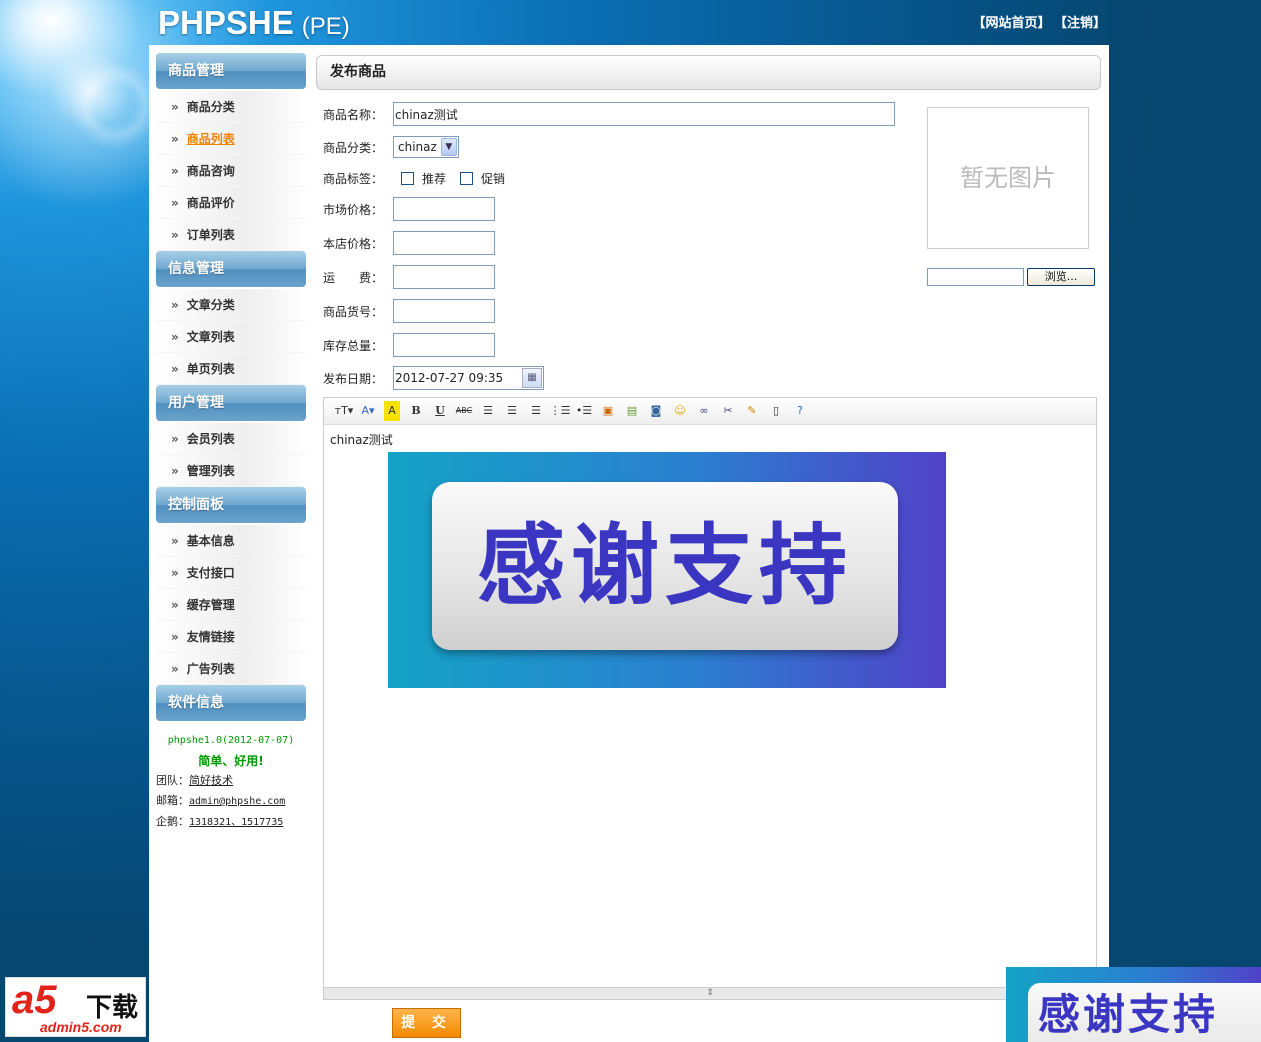  What do you see at coordinates (644, 114) in the screenshot?
I see `name-input: chinaz测试` at bounding box center [644, 114].